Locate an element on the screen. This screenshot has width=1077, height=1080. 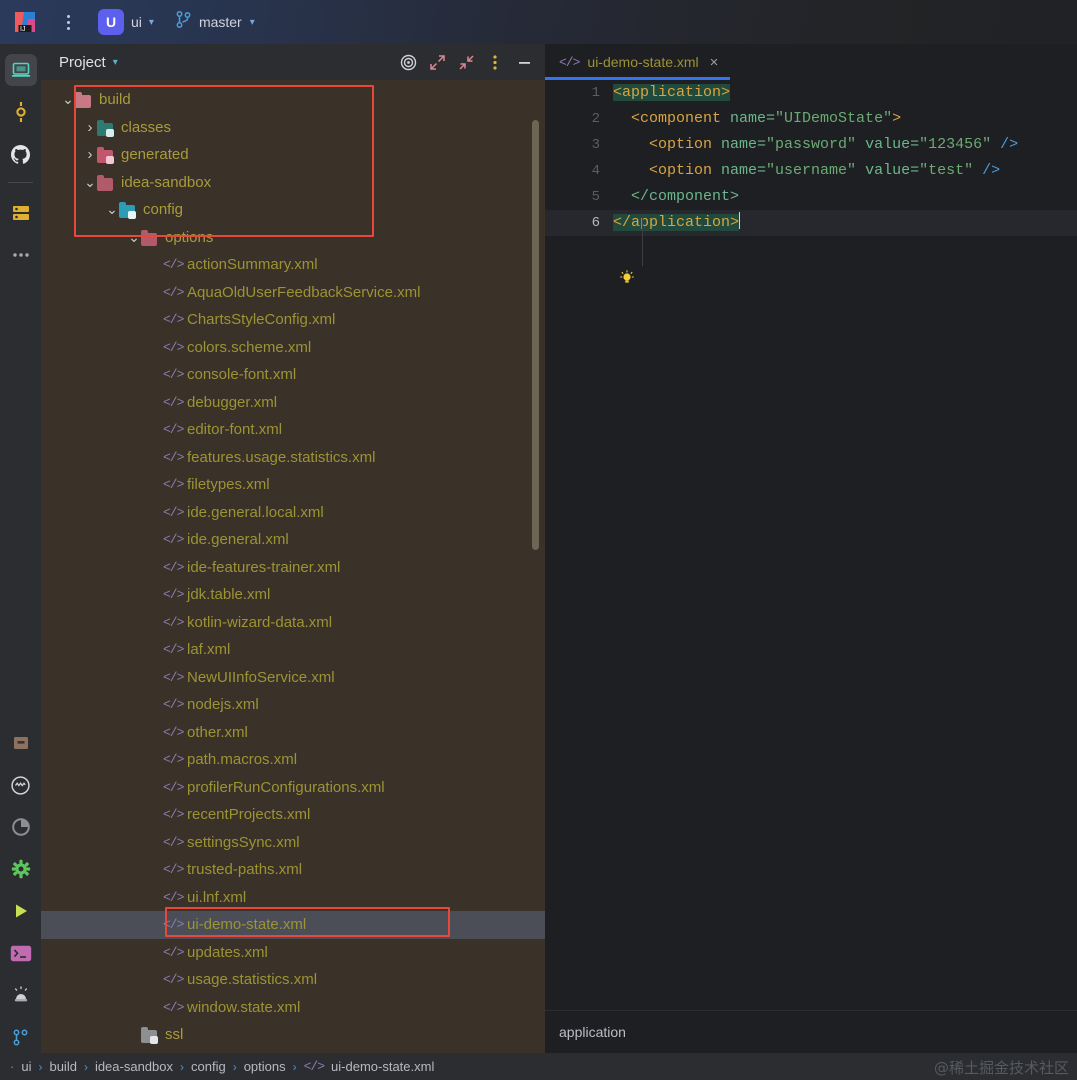
tree-file-row: ·</>ChartsStyleConfig.xml is located at coordinates (293, 320).